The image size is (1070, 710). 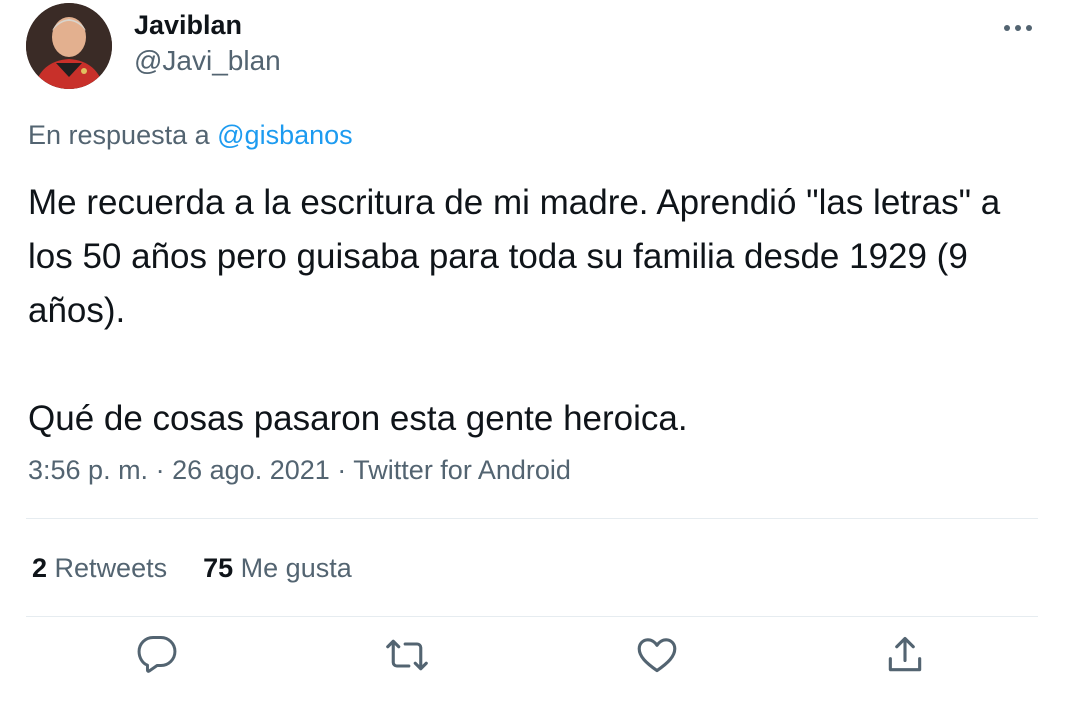 What do you see at coordinates (535, 657) in the screenshot?
I see `action-bar` at bounding box center [535, 657].